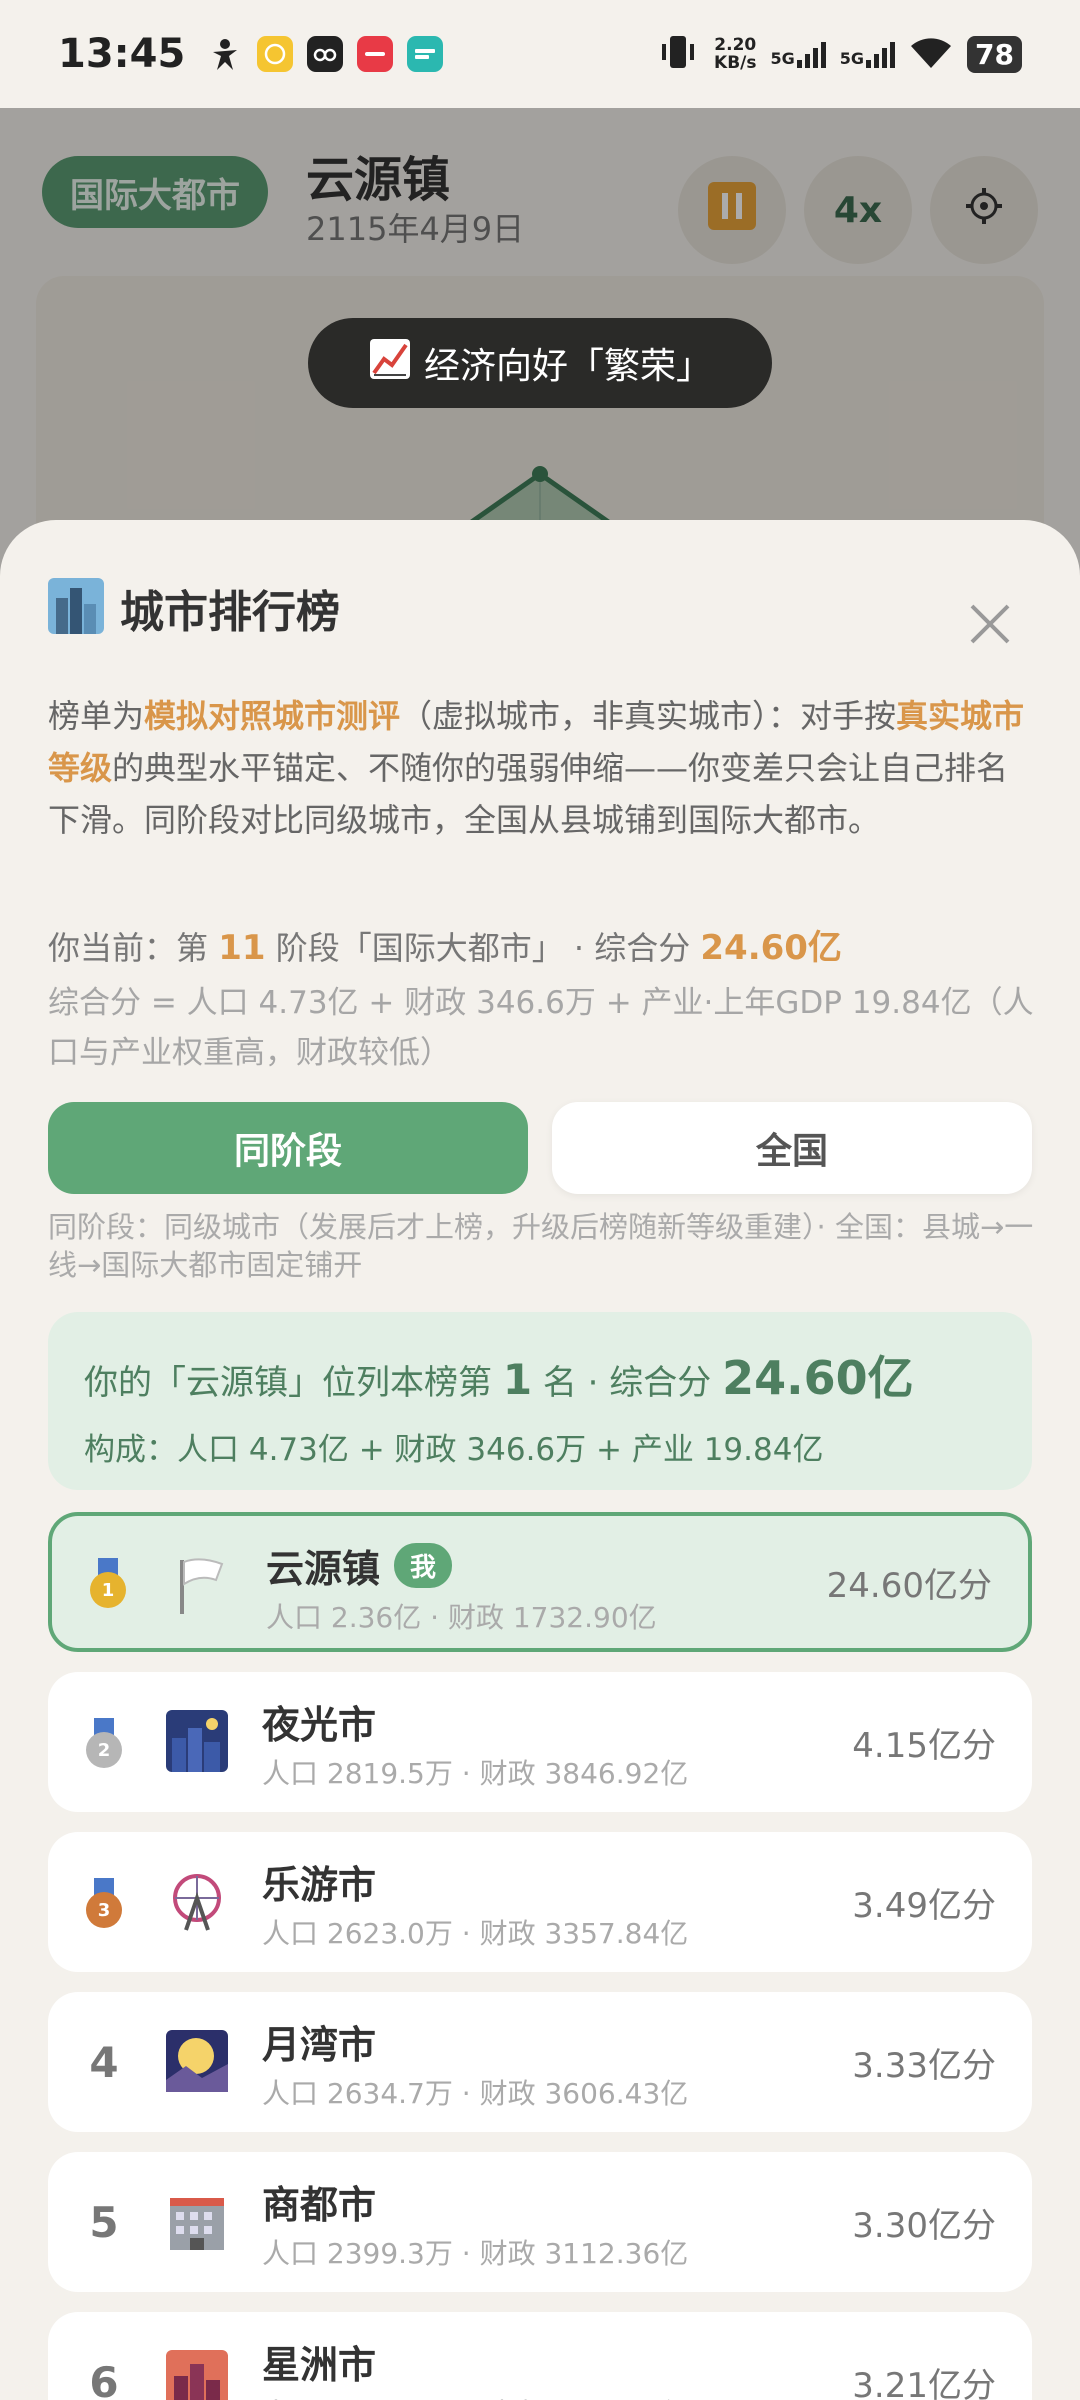 The width and height of the screenshot is (1080, 2400). Describe the element at coordinates (375, 54) in the screenshot. I see `xiaohongshu-icon` at that location.